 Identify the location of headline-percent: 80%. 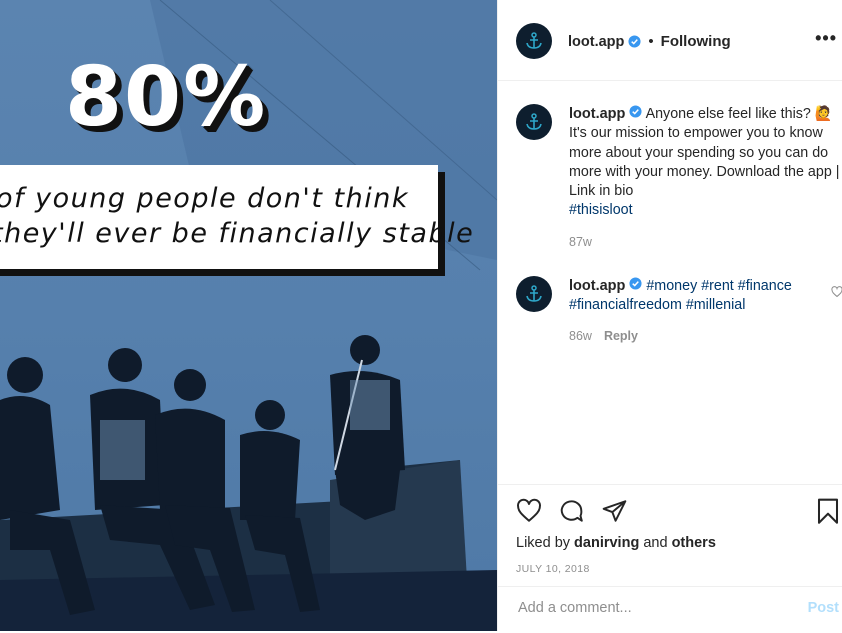
(166, 97).